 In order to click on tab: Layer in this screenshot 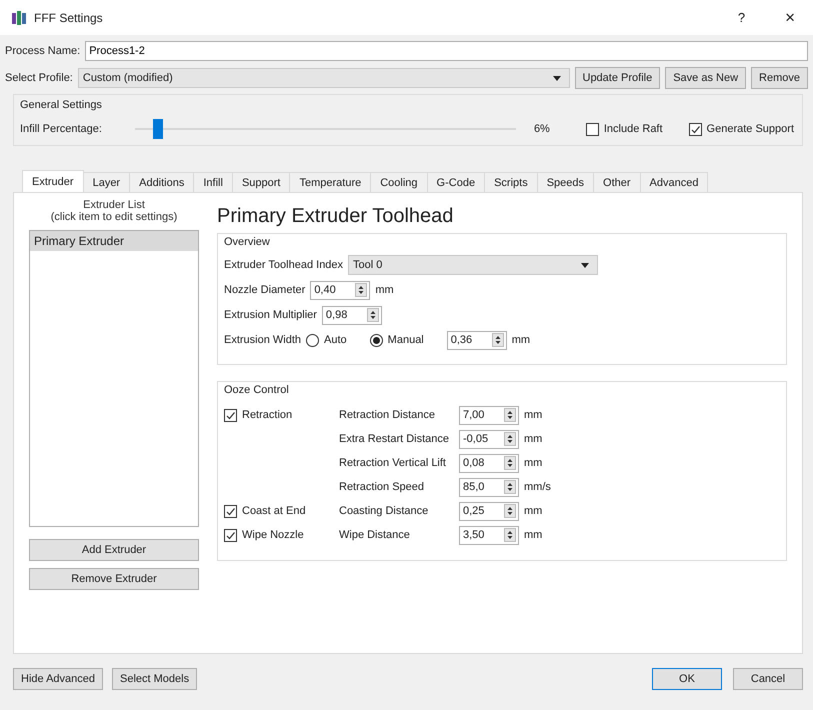, I will do `click(107, 182)`.